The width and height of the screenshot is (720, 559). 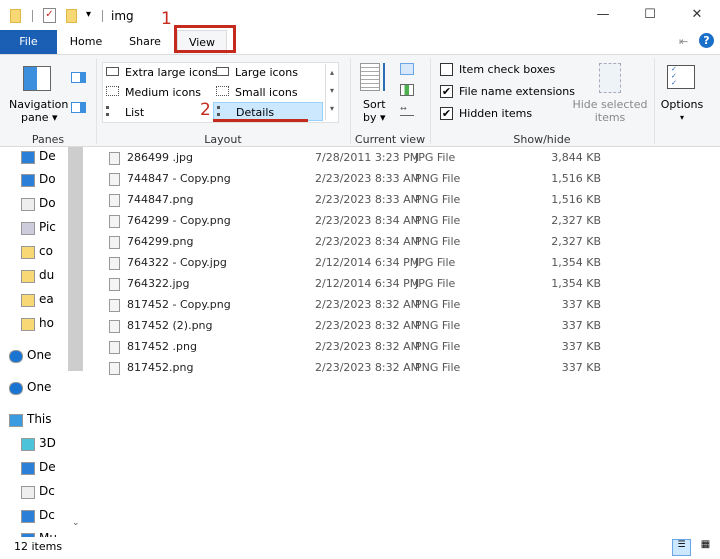 I want to click on nav-item: co, so click(x=46, y=251).